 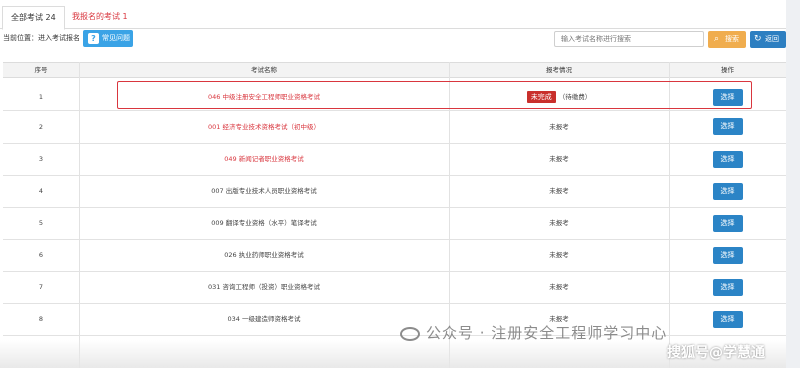 What do you see at coordinates (732, 39) in the screenshot?
I see `search-button-label: 搜索` at bounding box center [732, 39].